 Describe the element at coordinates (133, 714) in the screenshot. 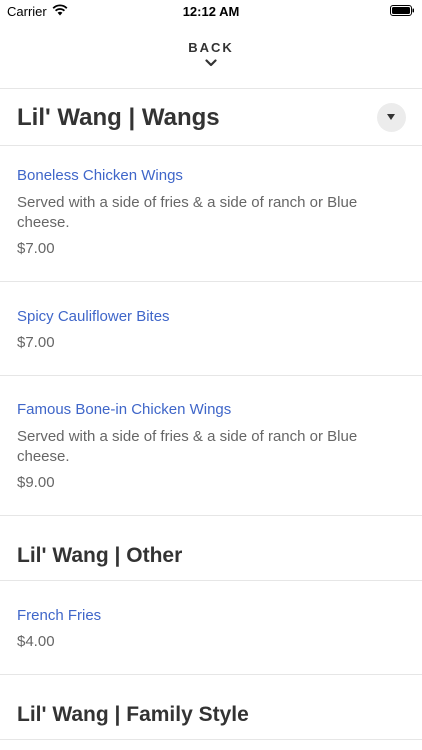

I see `section-title-family-style: Lil' Wang | Family Style` at that location.